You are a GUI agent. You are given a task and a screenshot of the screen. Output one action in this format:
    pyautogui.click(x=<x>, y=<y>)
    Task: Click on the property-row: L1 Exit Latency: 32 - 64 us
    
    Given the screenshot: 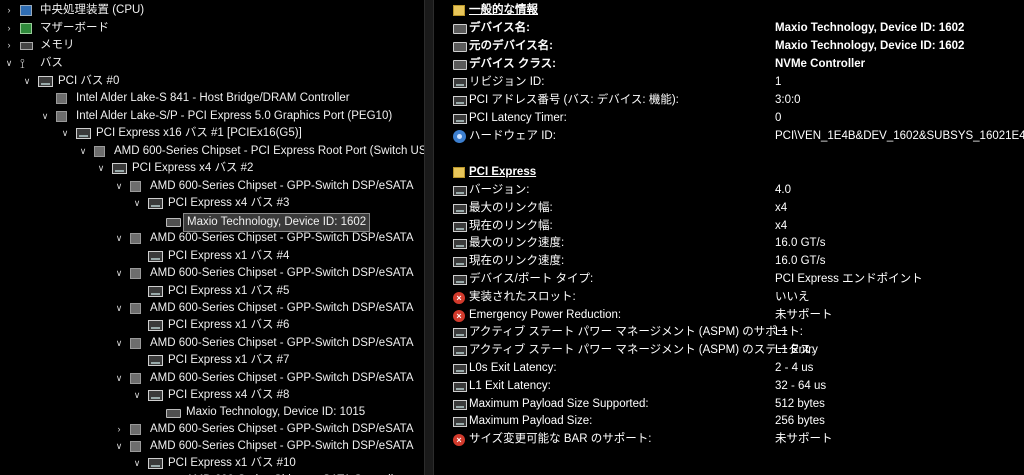 What is the action you would take?
    pyautogui.click(x=729, y=387)
    